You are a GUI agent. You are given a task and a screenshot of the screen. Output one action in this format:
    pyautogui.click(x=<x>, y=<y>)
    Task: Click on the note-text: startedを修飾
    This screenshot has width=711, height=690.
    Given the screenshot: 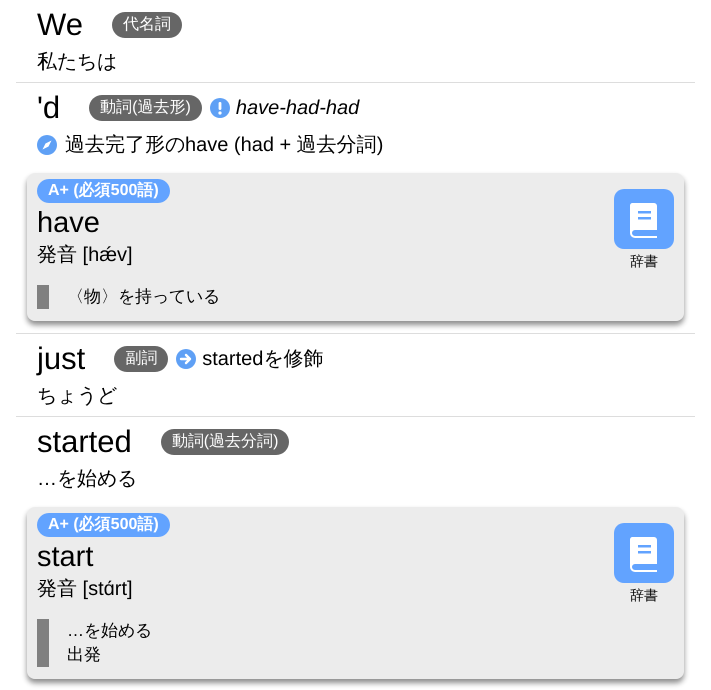 What is the action you would take?
    pyautogui.click(x=263, y=359)
    